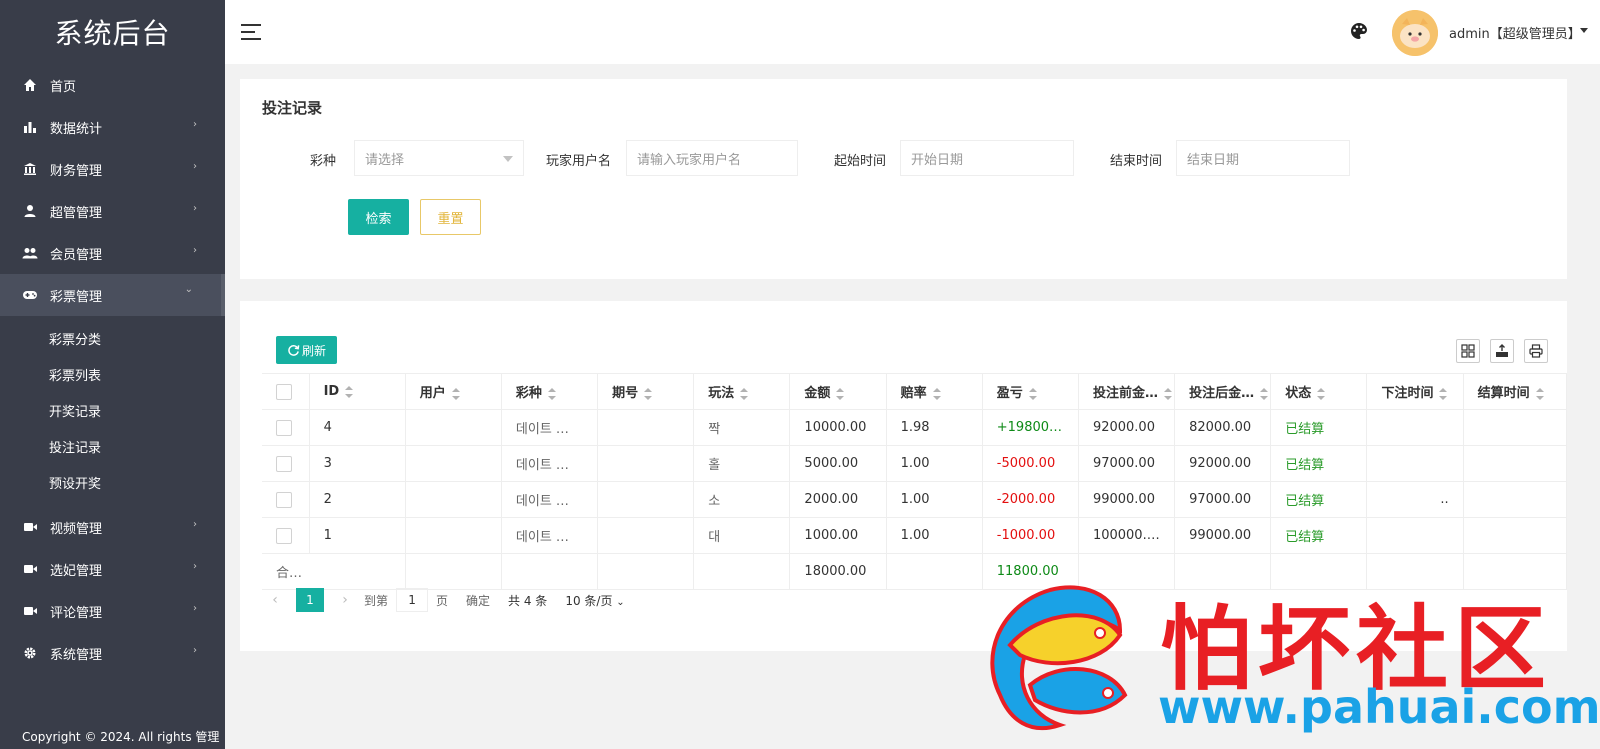  Describe the element at coordinates (63, 87) in the screenshot. I see `sidebar-item-label: 首页` at that location.